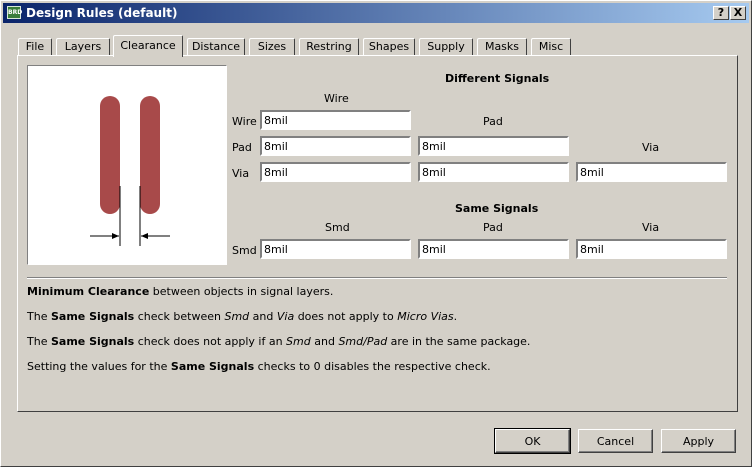 The image size is (752, 467). What do you see at coordinates (210, 341) in the screenshot?
I see `desc-text: check does not apply if an` at bounding box center [210, 341].